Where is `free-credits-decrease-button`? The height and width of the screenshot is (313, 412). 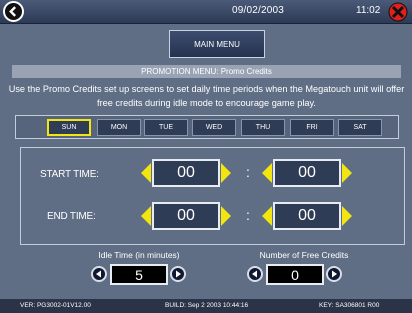 free-credits-decrease-button is located at coordinates (255, 274).